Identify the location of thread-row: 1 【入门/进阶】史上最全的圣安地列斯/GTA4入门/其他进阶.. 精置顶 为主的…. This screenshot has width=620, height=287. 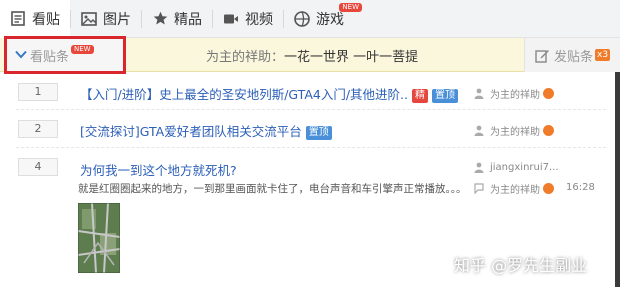
(311, 92).